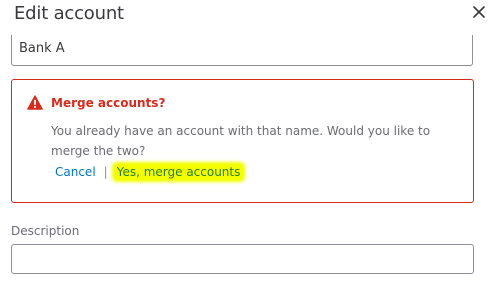 Image resolution: width=488 pixels, height=291 pixels. Describe the element at coordinates (75, 172) in the screenshot. I see `cancel-link: Cancel` at that location.